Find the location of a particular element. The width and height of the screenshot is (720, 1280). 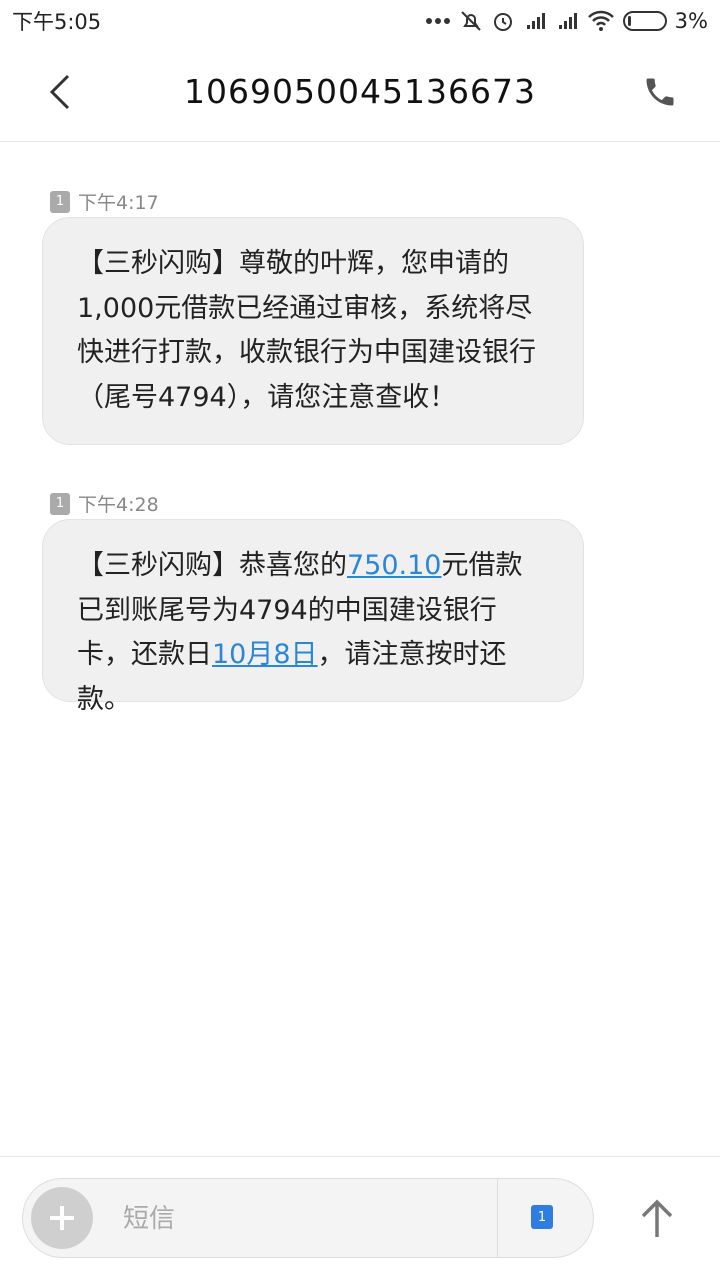

call-button is located at coordinates (660, 92).